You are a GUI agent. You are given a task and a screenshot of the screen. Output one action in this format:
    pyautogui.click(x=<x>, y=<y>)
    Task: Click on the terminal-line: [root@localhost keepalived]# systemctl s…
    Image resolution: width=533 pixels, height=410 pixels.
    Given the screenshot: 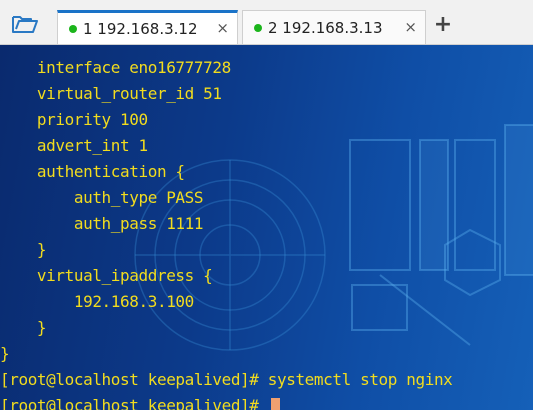 What is the action you would take?
    pyautogui.click(x=226, y=379)
    